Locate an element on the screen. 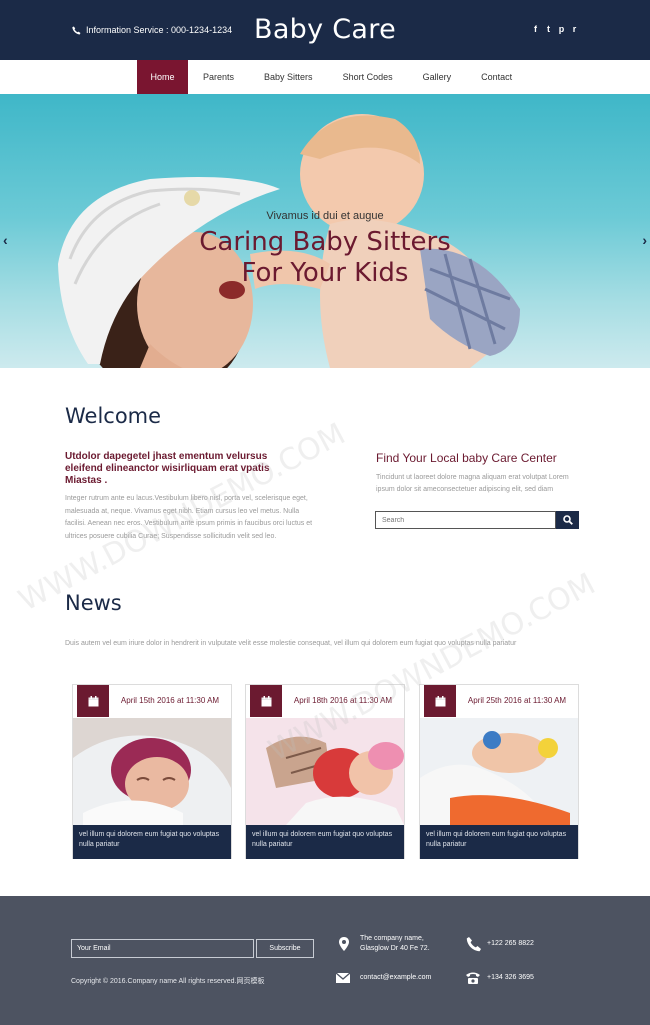  welcome-title: Welcome is located at coordinates (113, 416).